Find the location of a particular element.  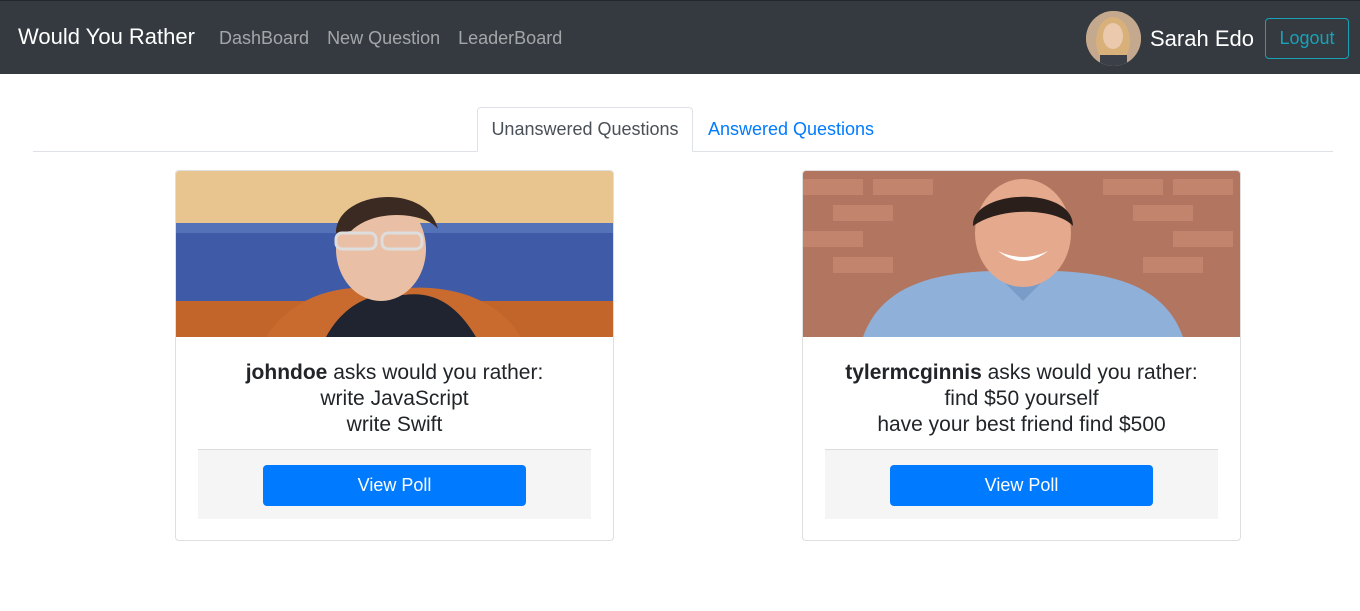

nav-link-dashboard: DashBoard is located at coordinates (264, 38).